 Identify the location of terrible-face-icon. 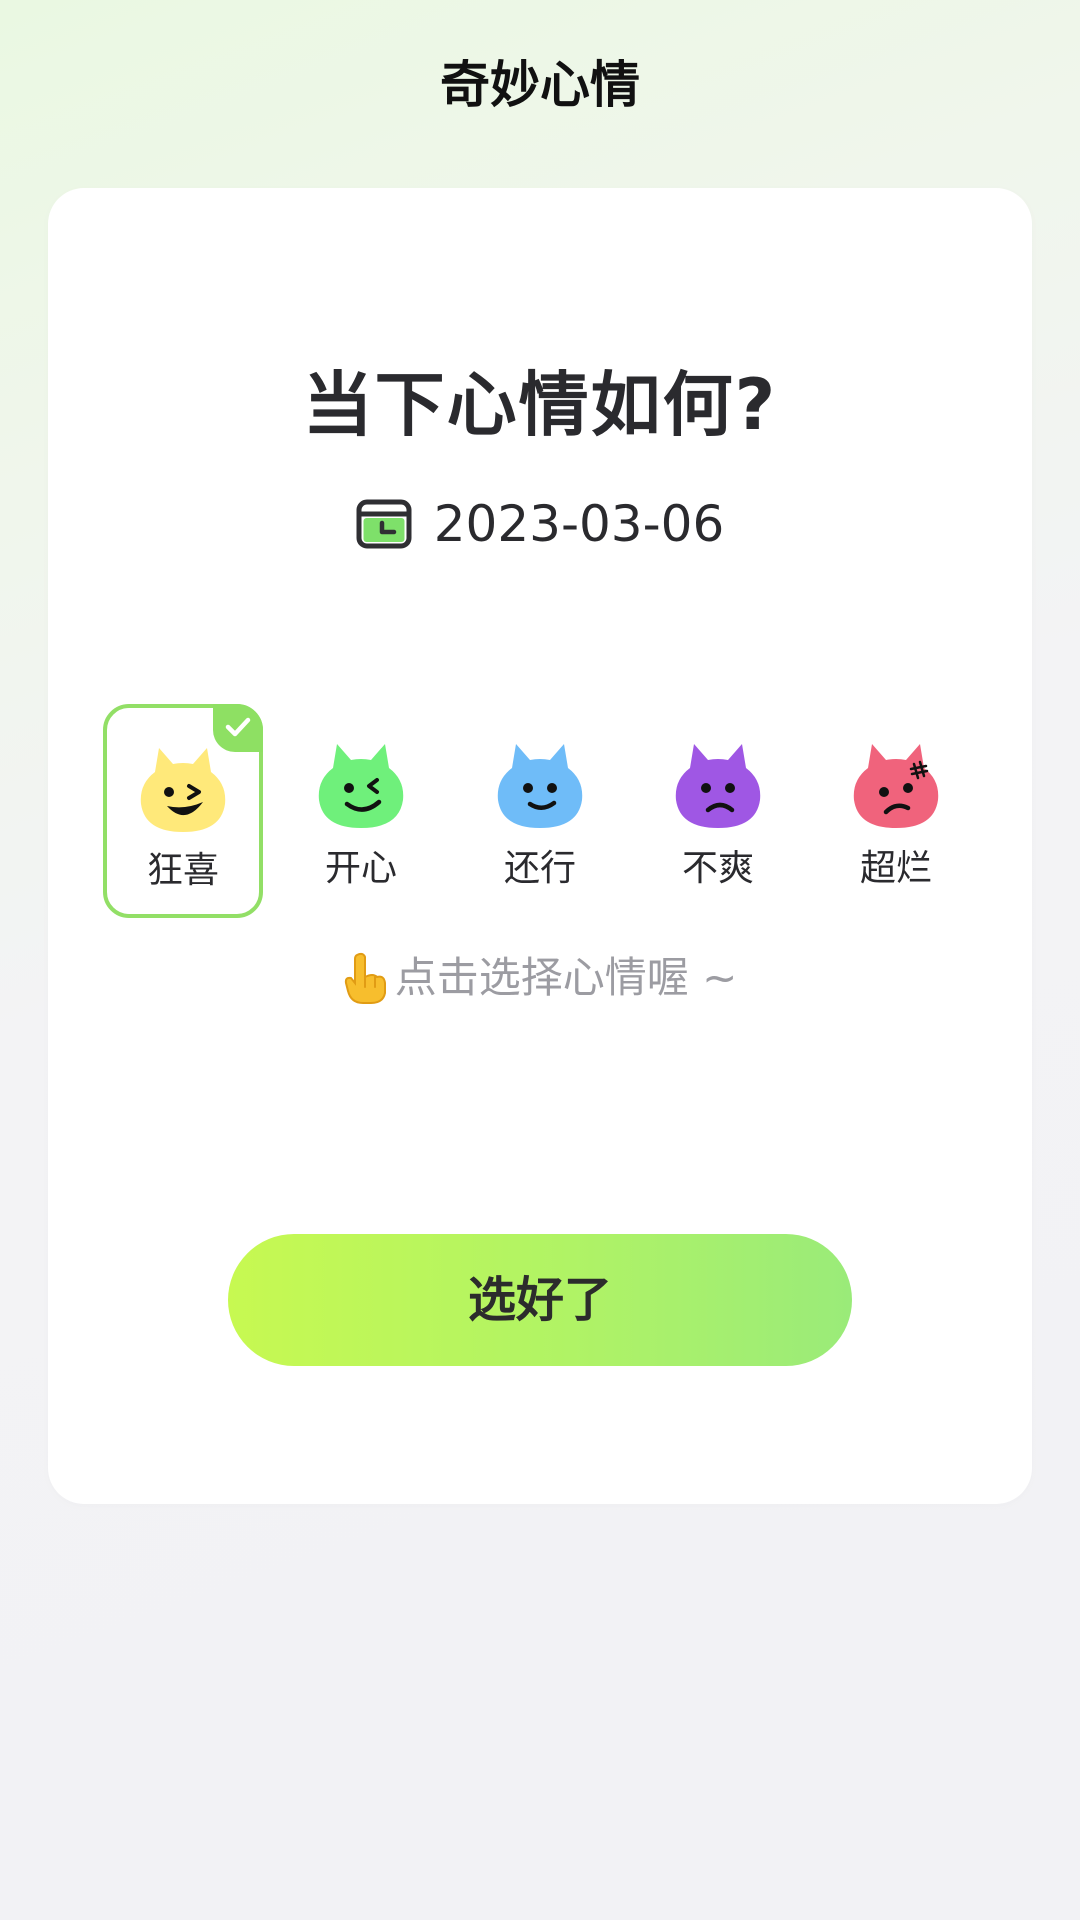
(896, 786).